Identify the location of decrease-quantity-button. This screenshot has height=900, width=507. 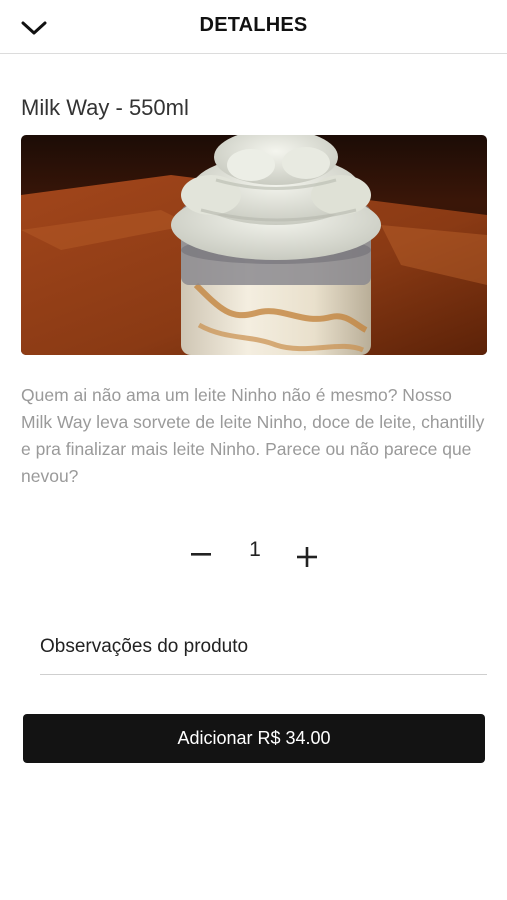
(201, 555).